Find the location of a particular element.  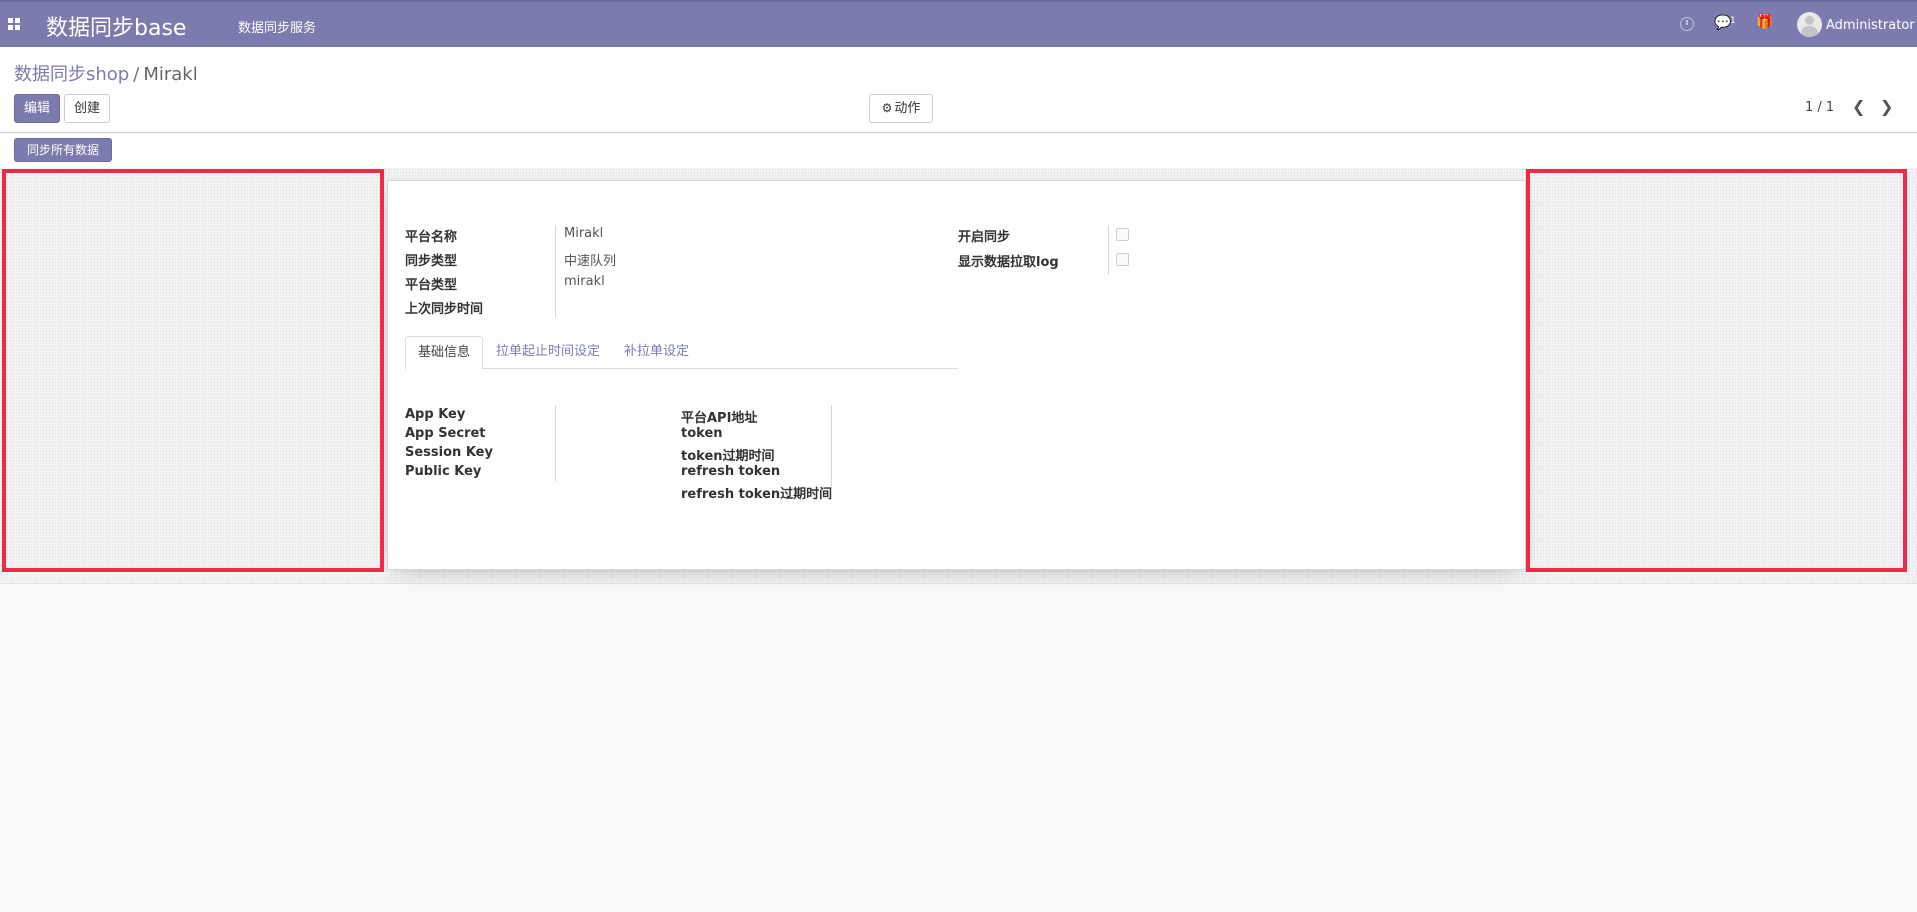

field-label-refresh-token-expiry: refresh token过期时间 is located at coordinates (757, 494).